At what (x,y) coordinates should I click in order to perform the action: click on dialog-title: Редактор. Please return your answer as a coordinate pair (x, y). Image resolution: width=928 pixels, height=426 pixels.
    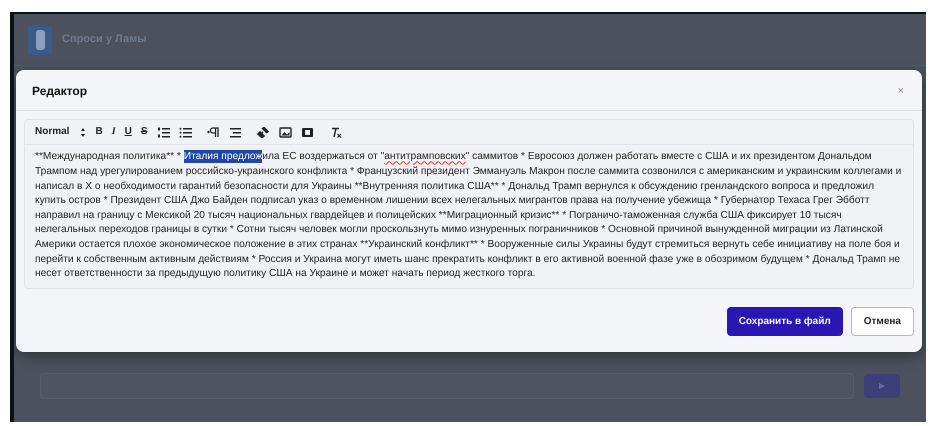
    Looking at the image, I should click on (60, 91).